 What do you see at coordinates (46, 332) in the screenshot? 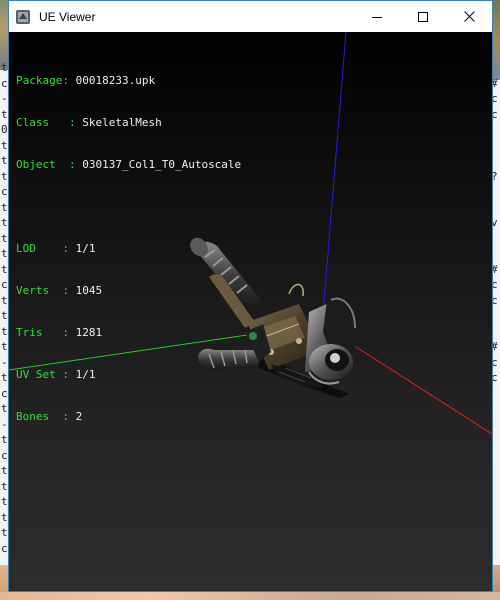
I see `info-key: Tris :` at bounding box center [46, 332].